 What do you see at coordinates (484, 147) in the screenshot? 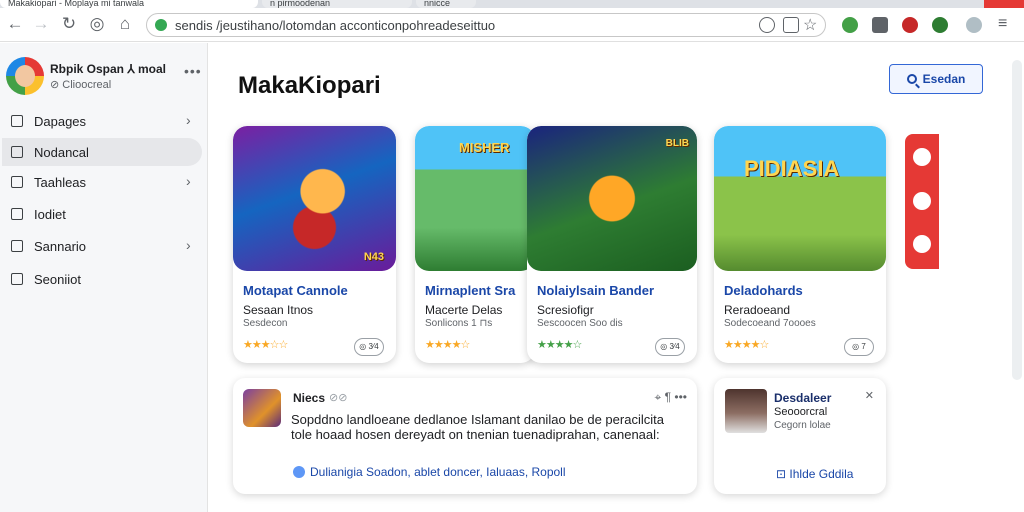
I see `game-art-label: MISHER` at bounding box center [484, 147].